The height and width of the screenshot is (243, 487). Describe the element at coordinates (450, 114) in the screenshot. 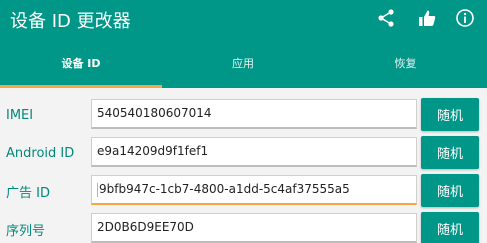

I see `imei-random-button: 随机` at that location.